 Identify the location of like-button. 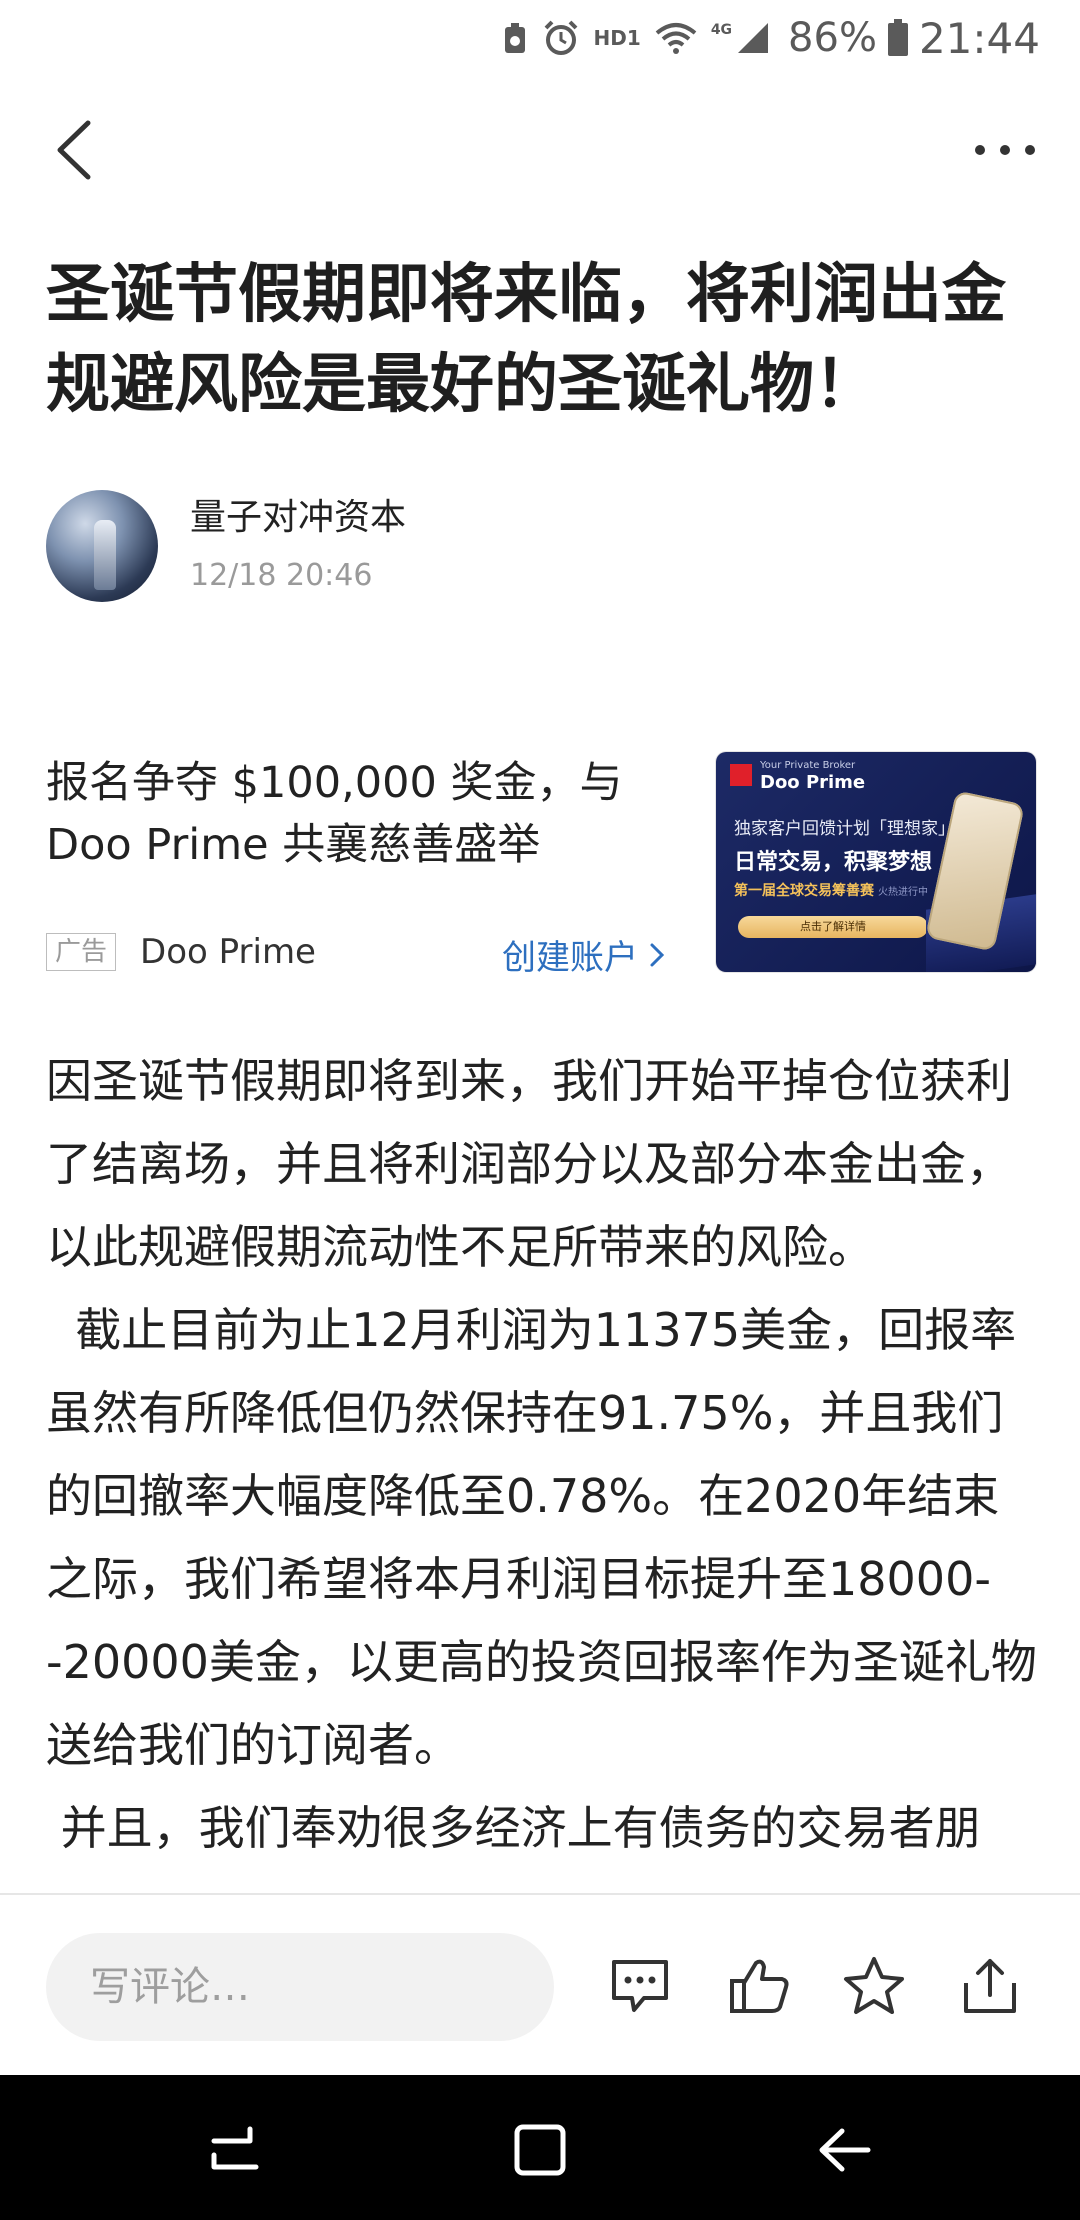
(760, 1986).